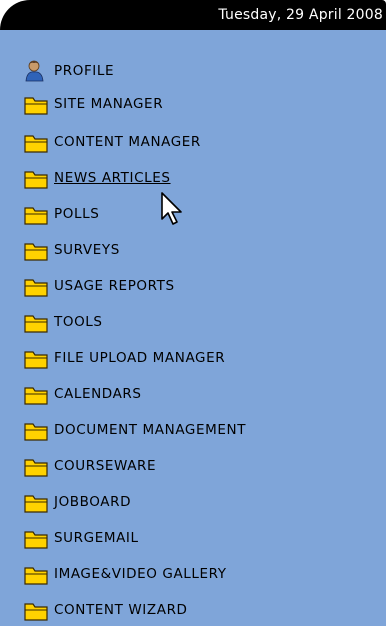  What do you see at coordinates (109, 104) in the screenshot?
I see `menu-item-label: SITE MANAGER` at bounding box center [109, 104].